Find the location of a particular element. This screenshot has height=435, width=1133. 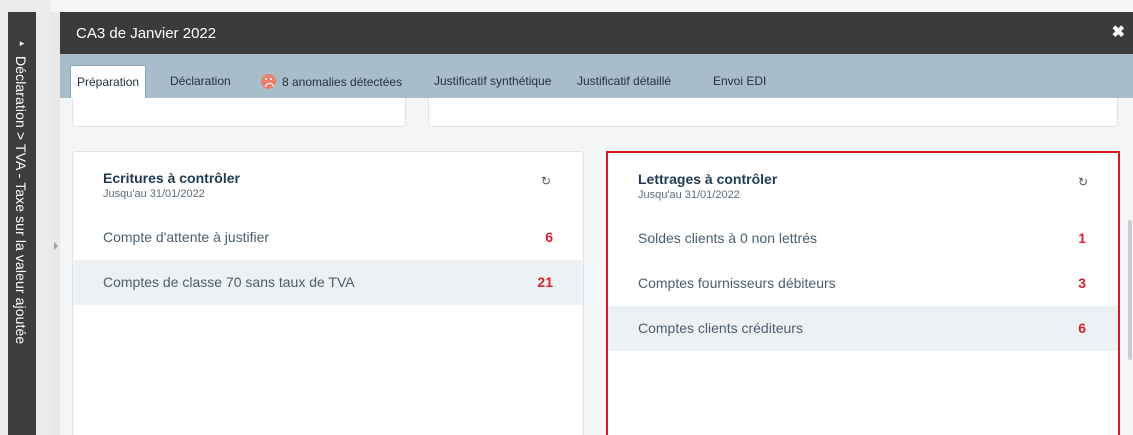

list-item: Comptes de classe 70 sans taux de TVA 21 is located at coordinates (328, 282).